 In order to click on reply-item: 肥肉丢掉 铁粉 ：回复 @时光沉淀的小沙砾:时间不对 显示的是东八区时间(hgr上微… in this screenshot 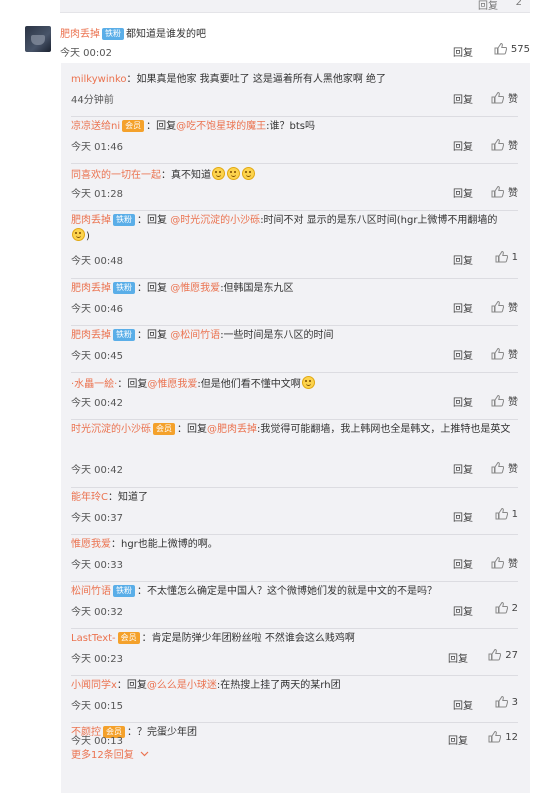, I will do `click(294, 246)`.